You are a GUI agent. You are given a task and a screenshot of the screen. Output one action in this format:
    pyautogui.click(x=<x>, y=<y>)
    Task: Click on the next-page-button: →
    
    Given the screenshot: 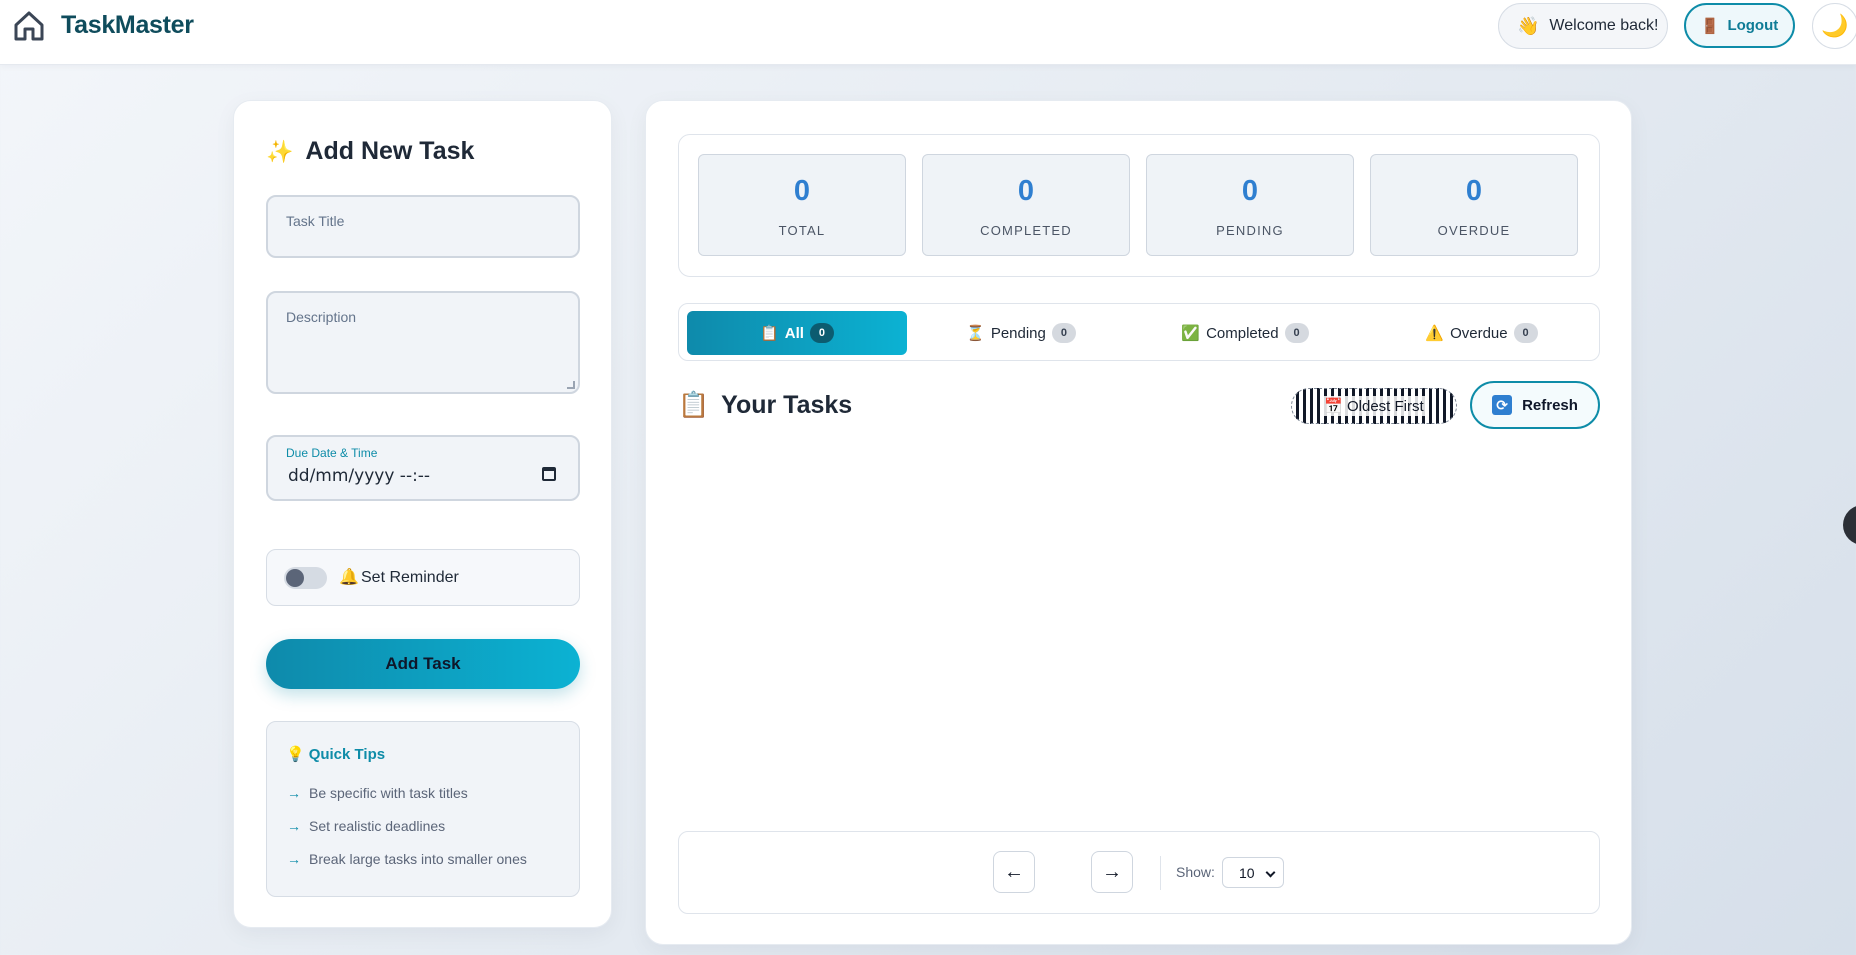 What is the action you would take?
    pyautogui.click(x=1112, y=872)
    